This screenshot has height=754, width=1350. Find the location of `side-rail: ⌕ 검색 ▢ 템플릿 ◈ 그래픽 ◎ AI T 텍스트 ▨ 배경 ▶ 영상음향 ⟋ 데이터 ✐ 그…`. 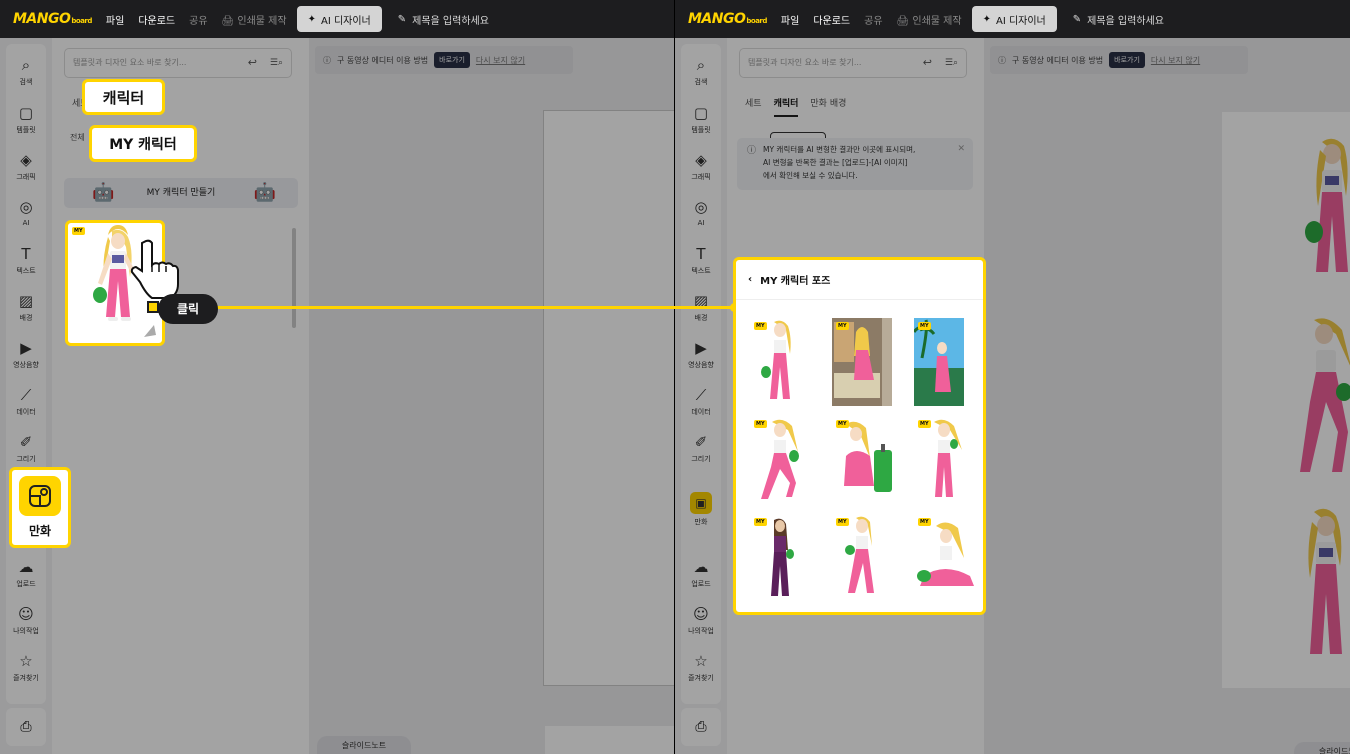

side-rail: ⌕ 검색 ▢ 템플릿 ◈ 그래픽 ◎ AI T 텍스트 ▨ 배경 ▶ 영상음향 ⟋ 데이터 ✐ 그… is located at coordinates (701, 374).